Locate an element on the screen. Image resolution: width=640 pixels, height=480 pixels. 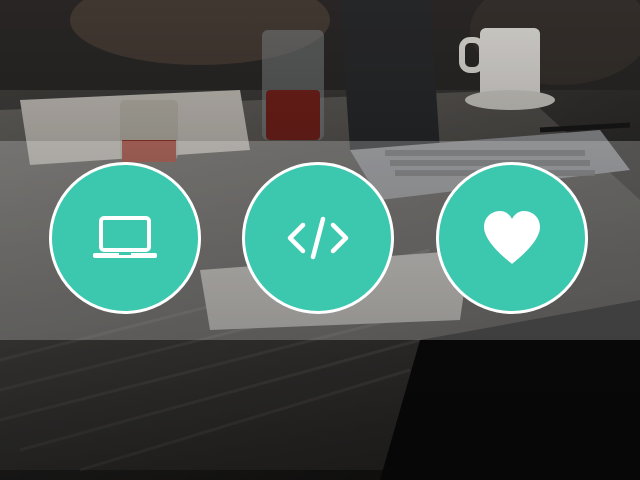
laptop-icon is located at coordinates (125, 238).